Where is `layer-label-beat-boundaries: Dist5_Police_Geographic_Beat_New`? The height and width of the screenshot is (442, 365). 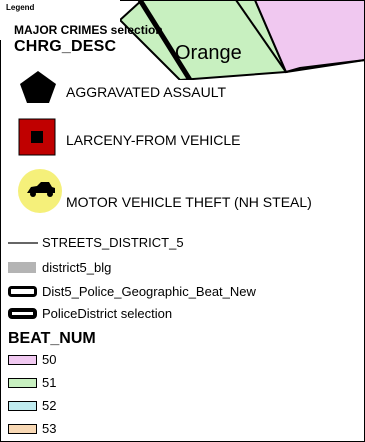 layer-label-beat-boundaries: Dist5_Police_Geographic_Beat_New is located at coordinates (149, 291).